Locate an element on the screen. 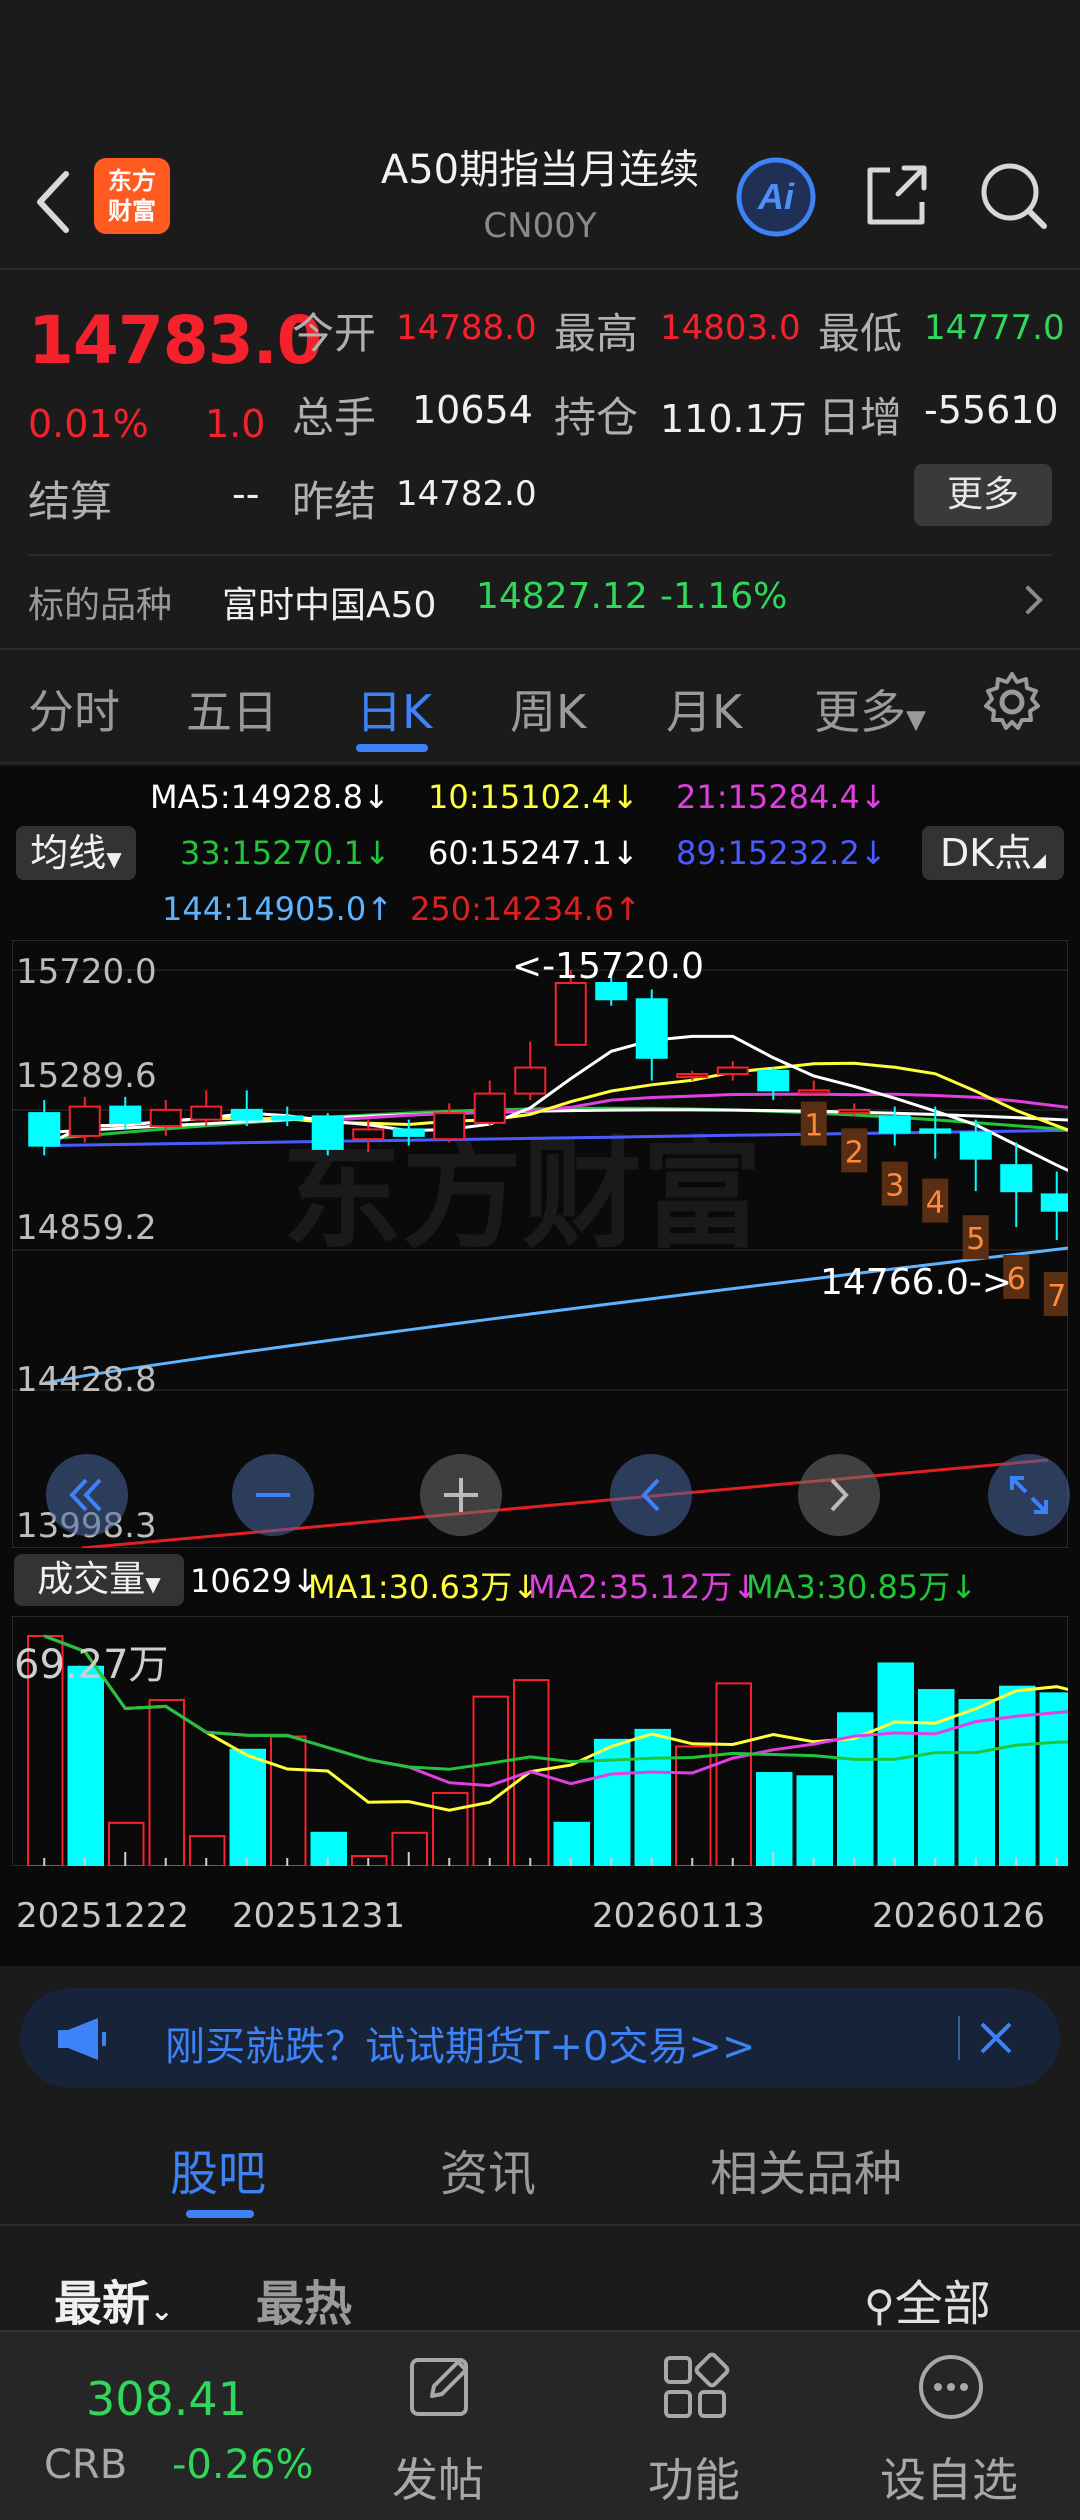 The image size is (1080, 2520). tab-news: 资讯 is located at coordinates (488, 2169).